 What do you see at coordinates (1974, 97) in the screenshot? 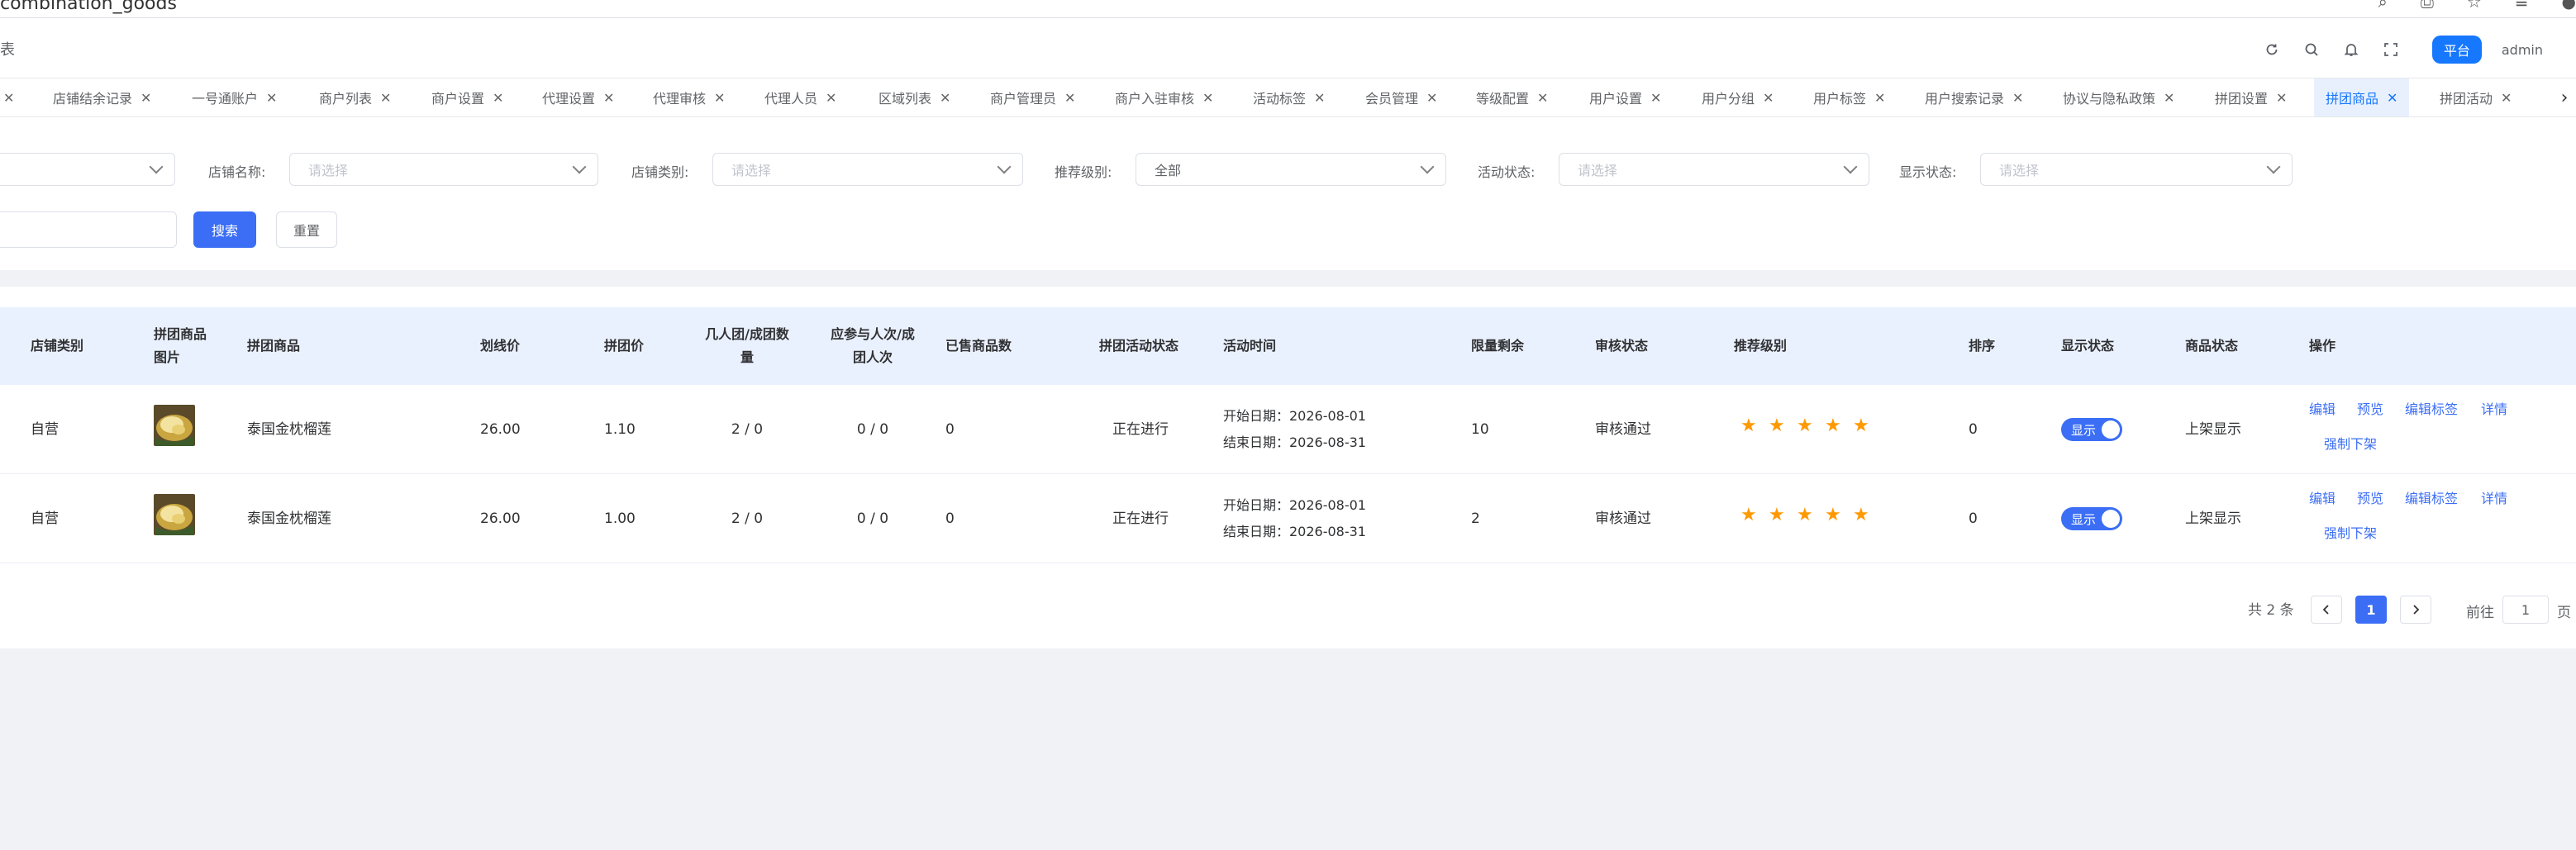
I see `tab-16: 用户搜索记录 ✕` at bounding box center [1974, 97].